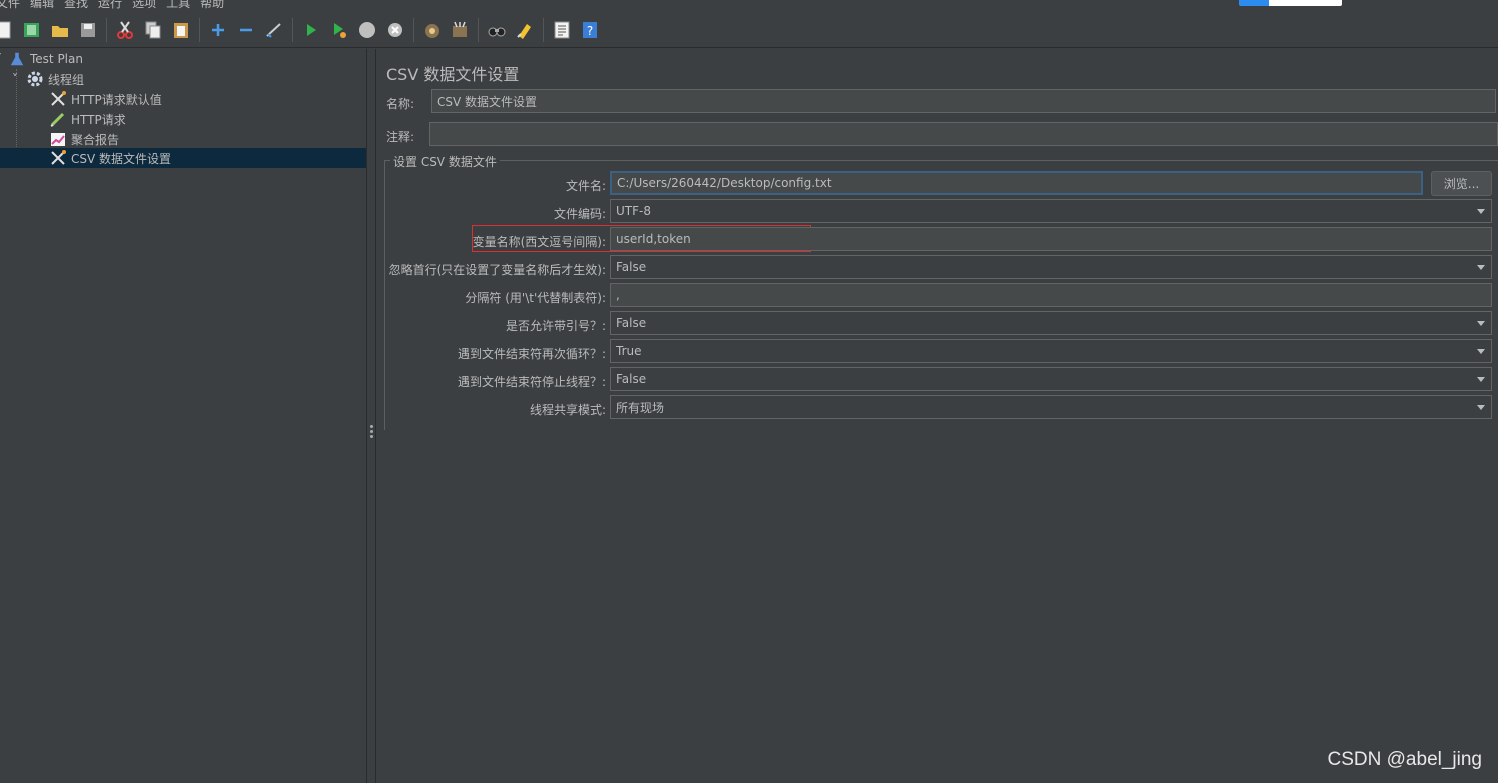 The image size is (1498, 783). What do you see at coordinates (144, 5) in the screenshot?
I see `menu-options: 选项` at bounding box center [144, 5].